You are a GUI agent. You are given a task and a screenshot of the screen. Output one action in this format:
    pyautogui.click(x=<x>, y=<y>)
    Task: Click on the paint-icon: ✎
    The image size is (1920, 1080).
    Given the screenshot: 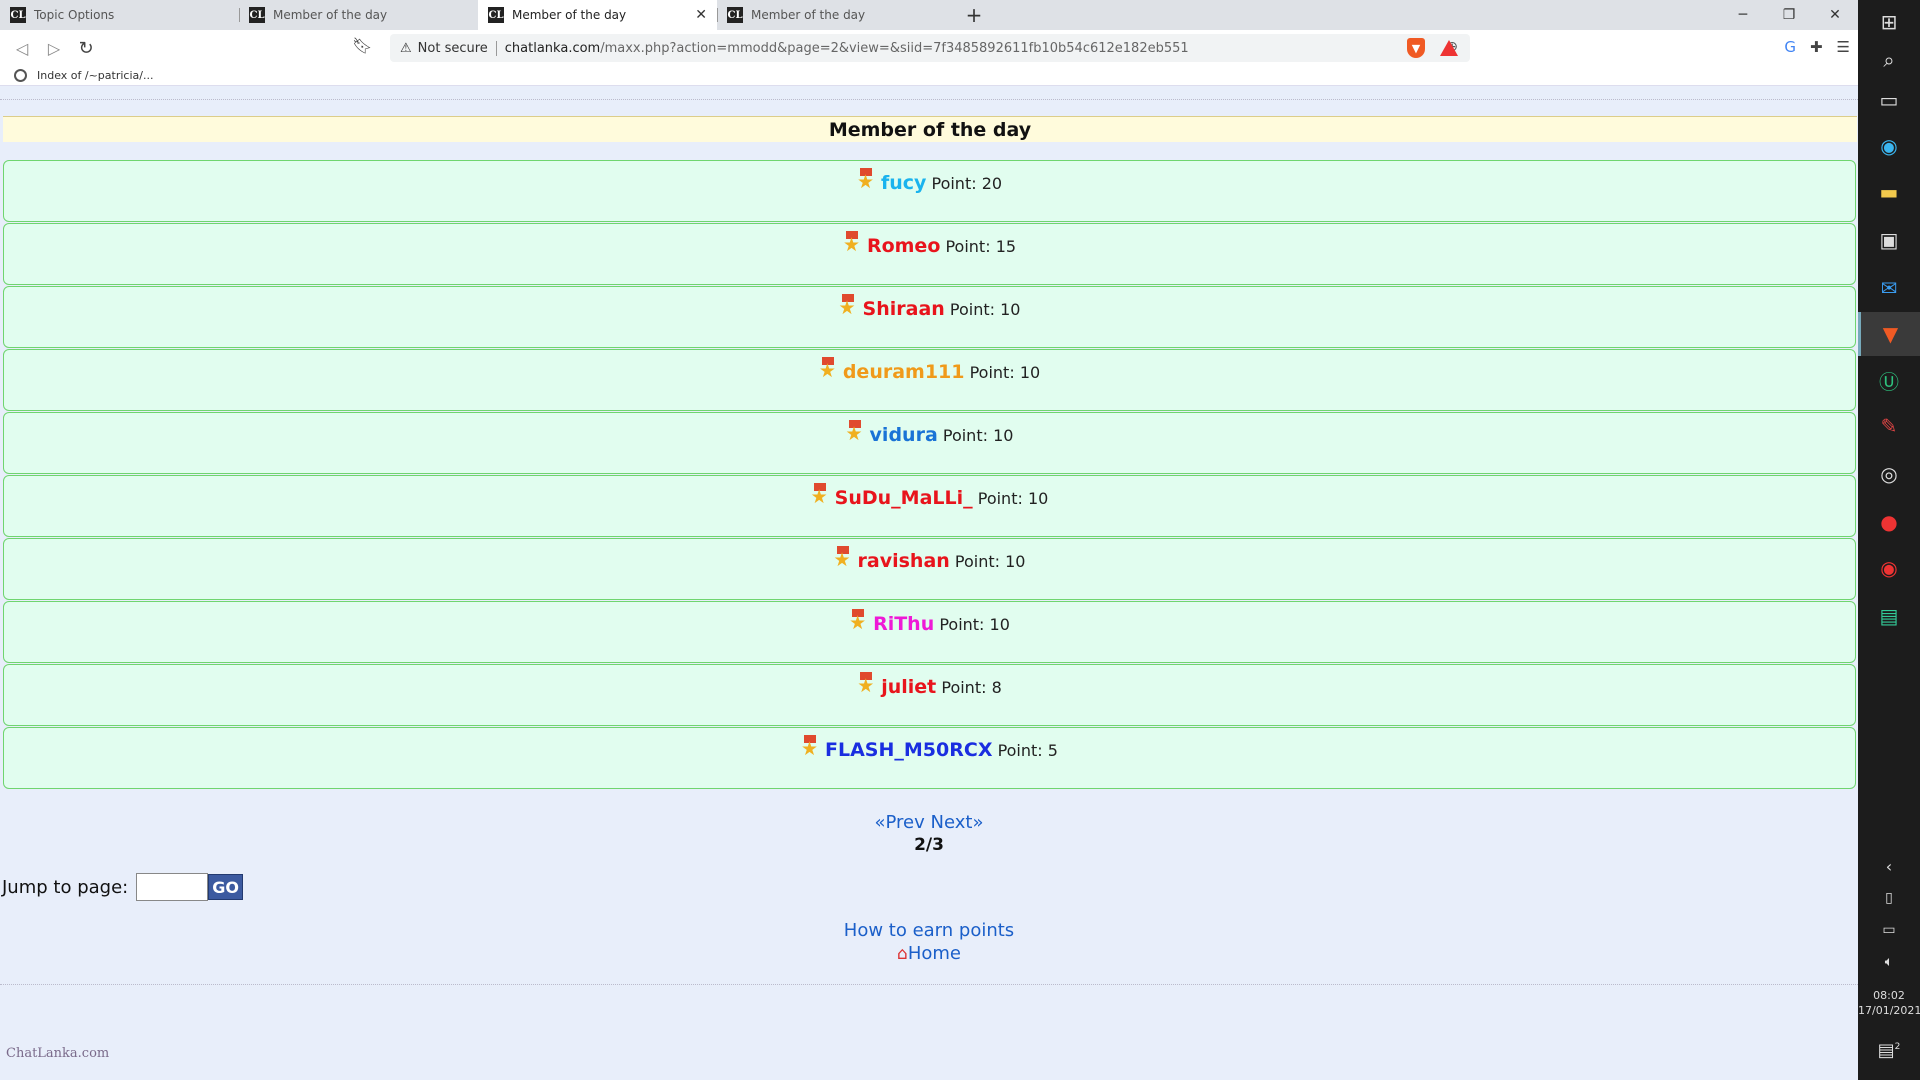 What is the action you would take?
    pyautogui.click(x=1889, y=426)
    